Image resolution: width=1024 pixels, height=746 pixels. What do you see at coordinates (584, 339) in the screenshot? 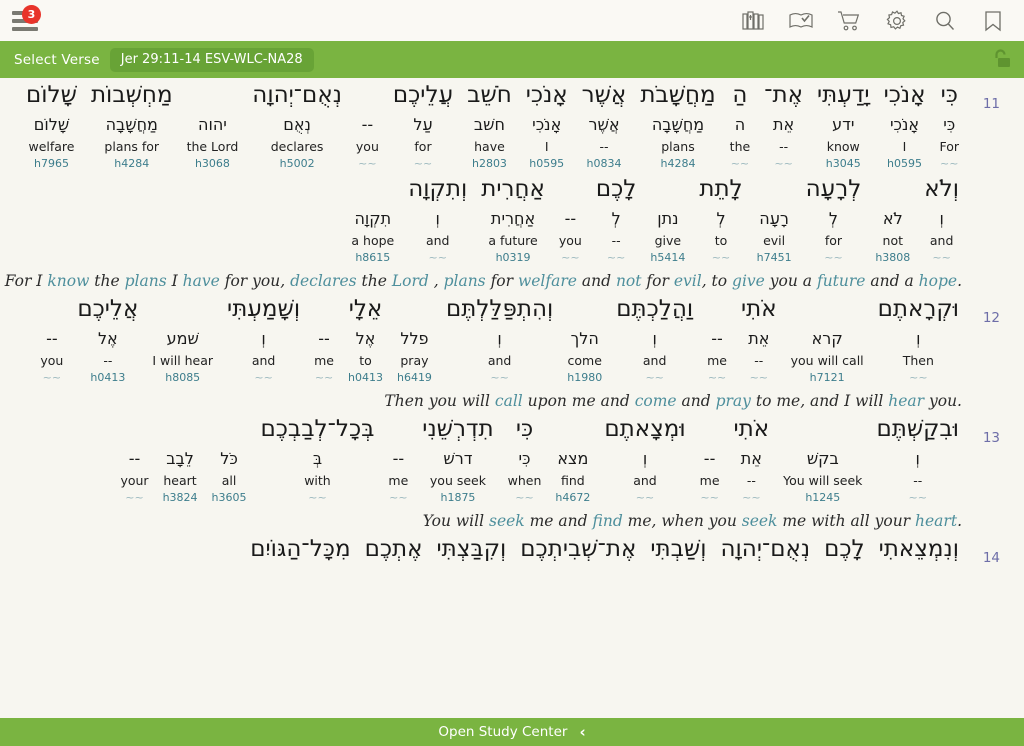
I see `interlinear-word: הלך come h1980` at bounding box center [584, 339].